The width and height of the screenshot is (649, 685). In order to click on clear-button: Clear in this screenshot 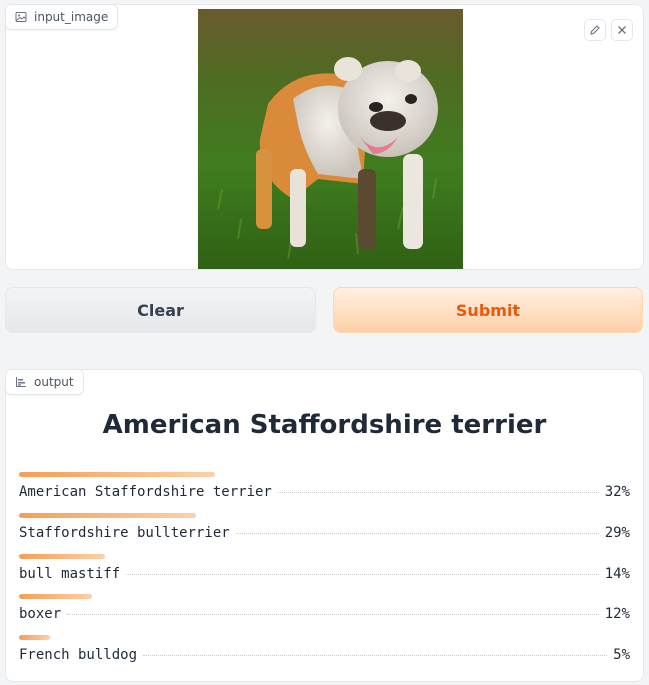, I will do `click(160, 310)`.